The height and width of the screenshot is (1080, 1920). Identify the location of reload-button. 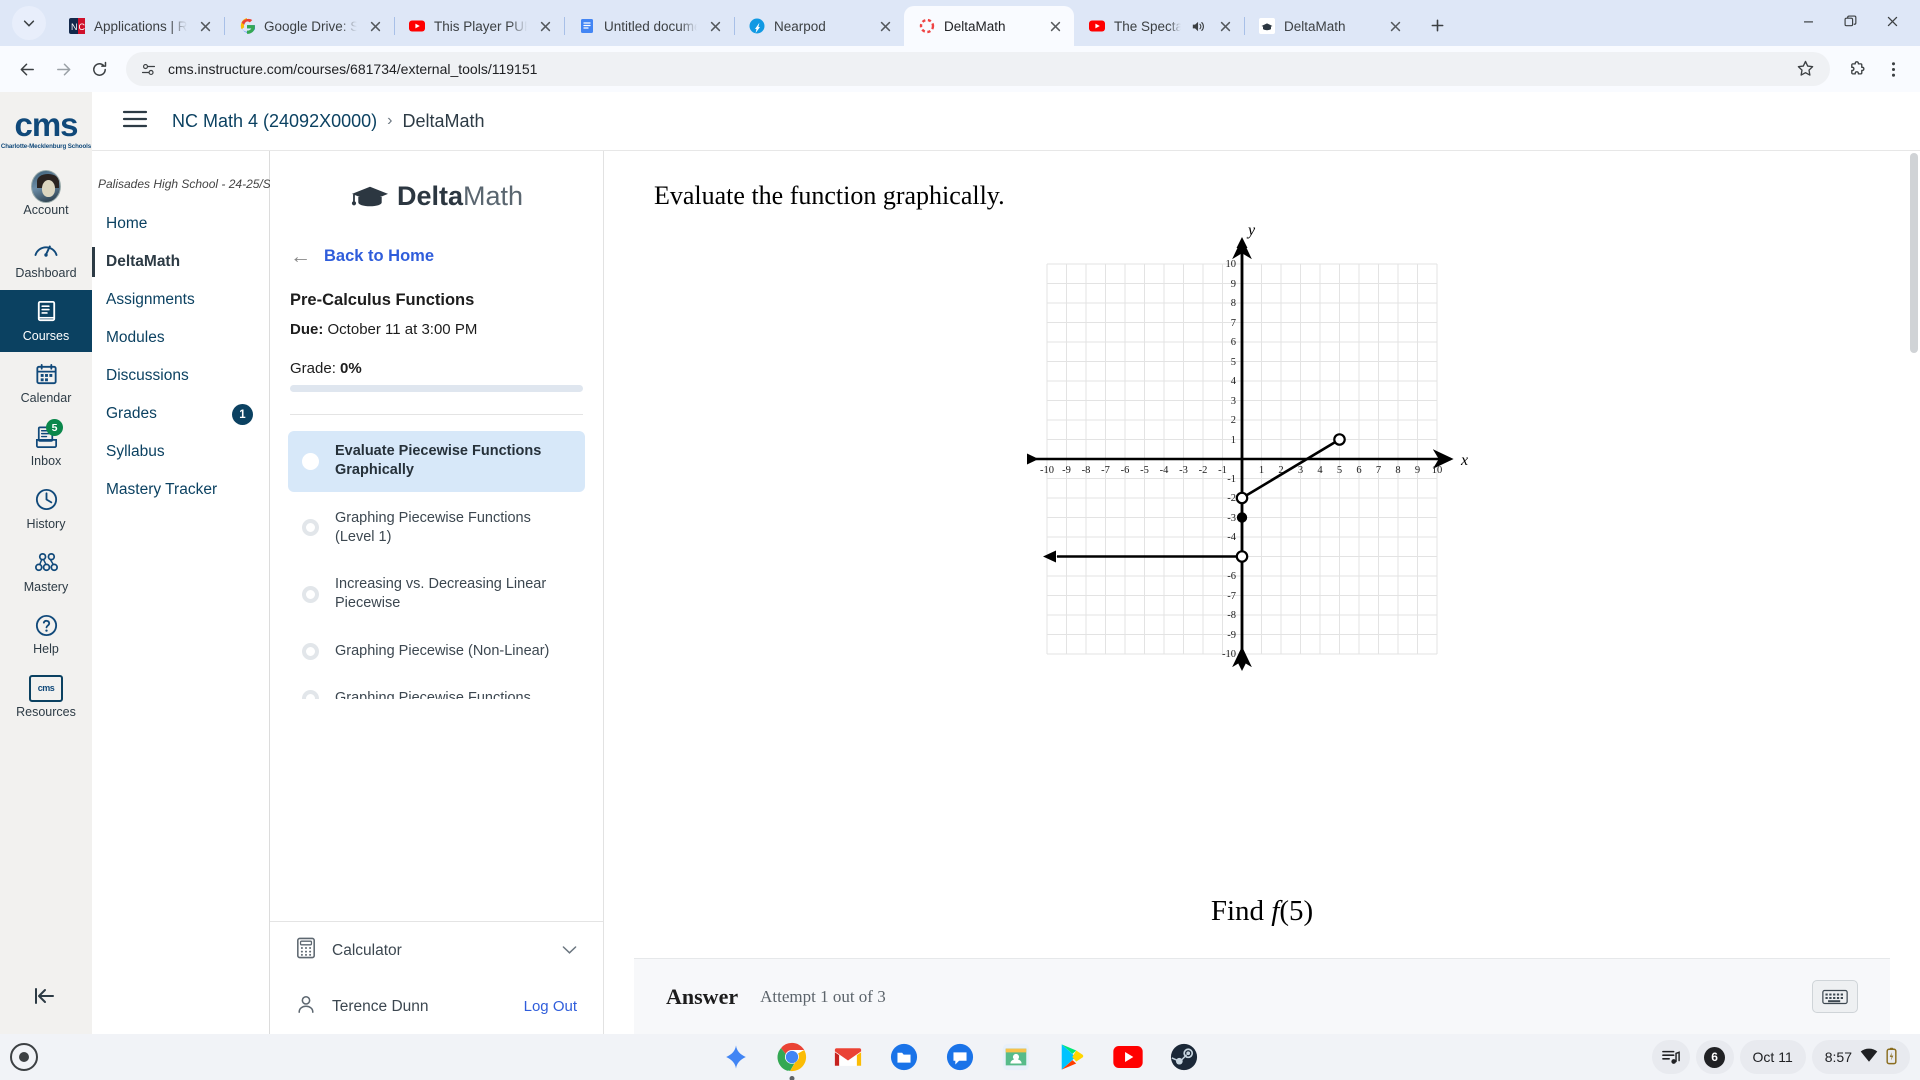
(99, 69).